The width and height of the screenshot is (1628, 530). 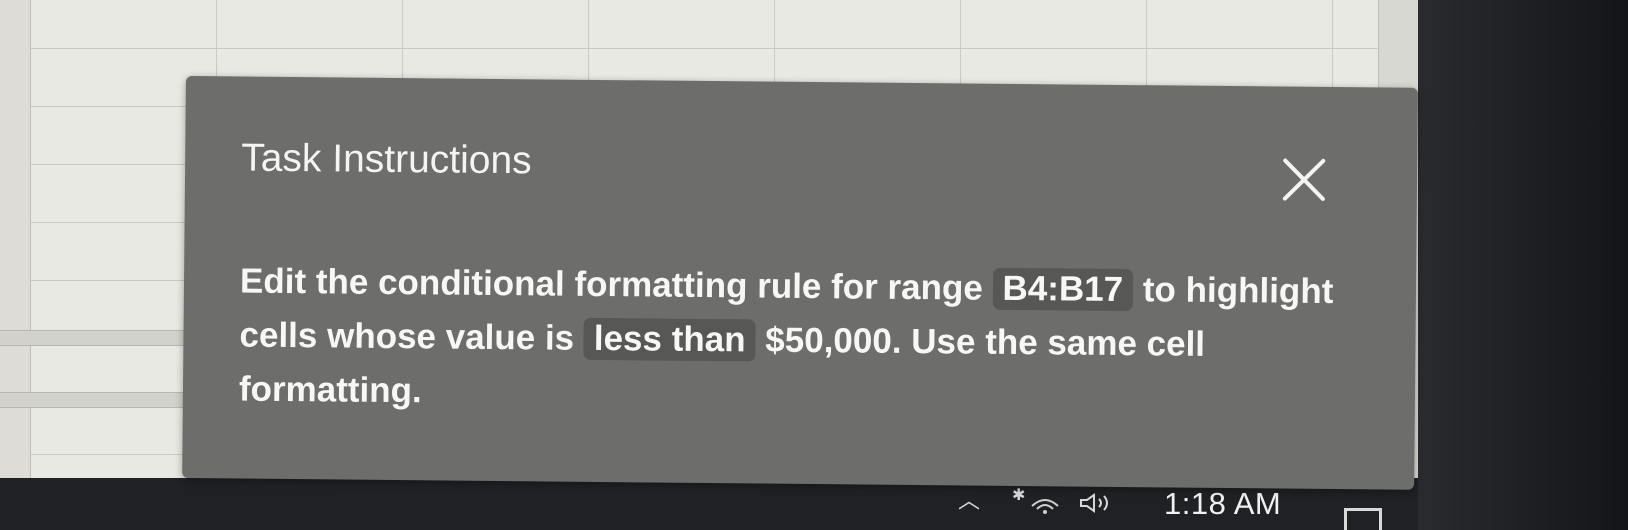 What do you see at coordinates (1304, 179) in the screenshot?
I see `close-icon` at bounding box center [1304, 179].